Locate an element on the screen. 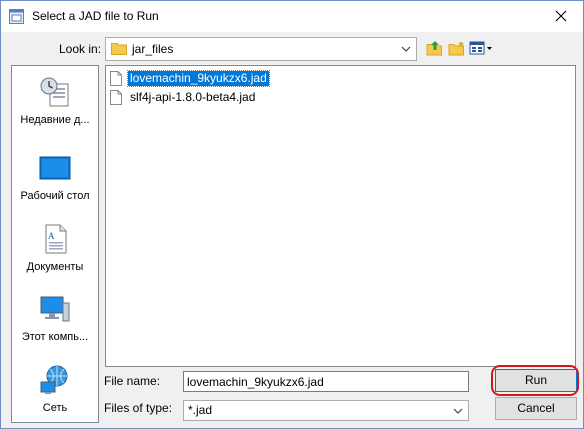 This screenshot has width=584, height=429. recent-places-icon is located at coordinates (54, 92).